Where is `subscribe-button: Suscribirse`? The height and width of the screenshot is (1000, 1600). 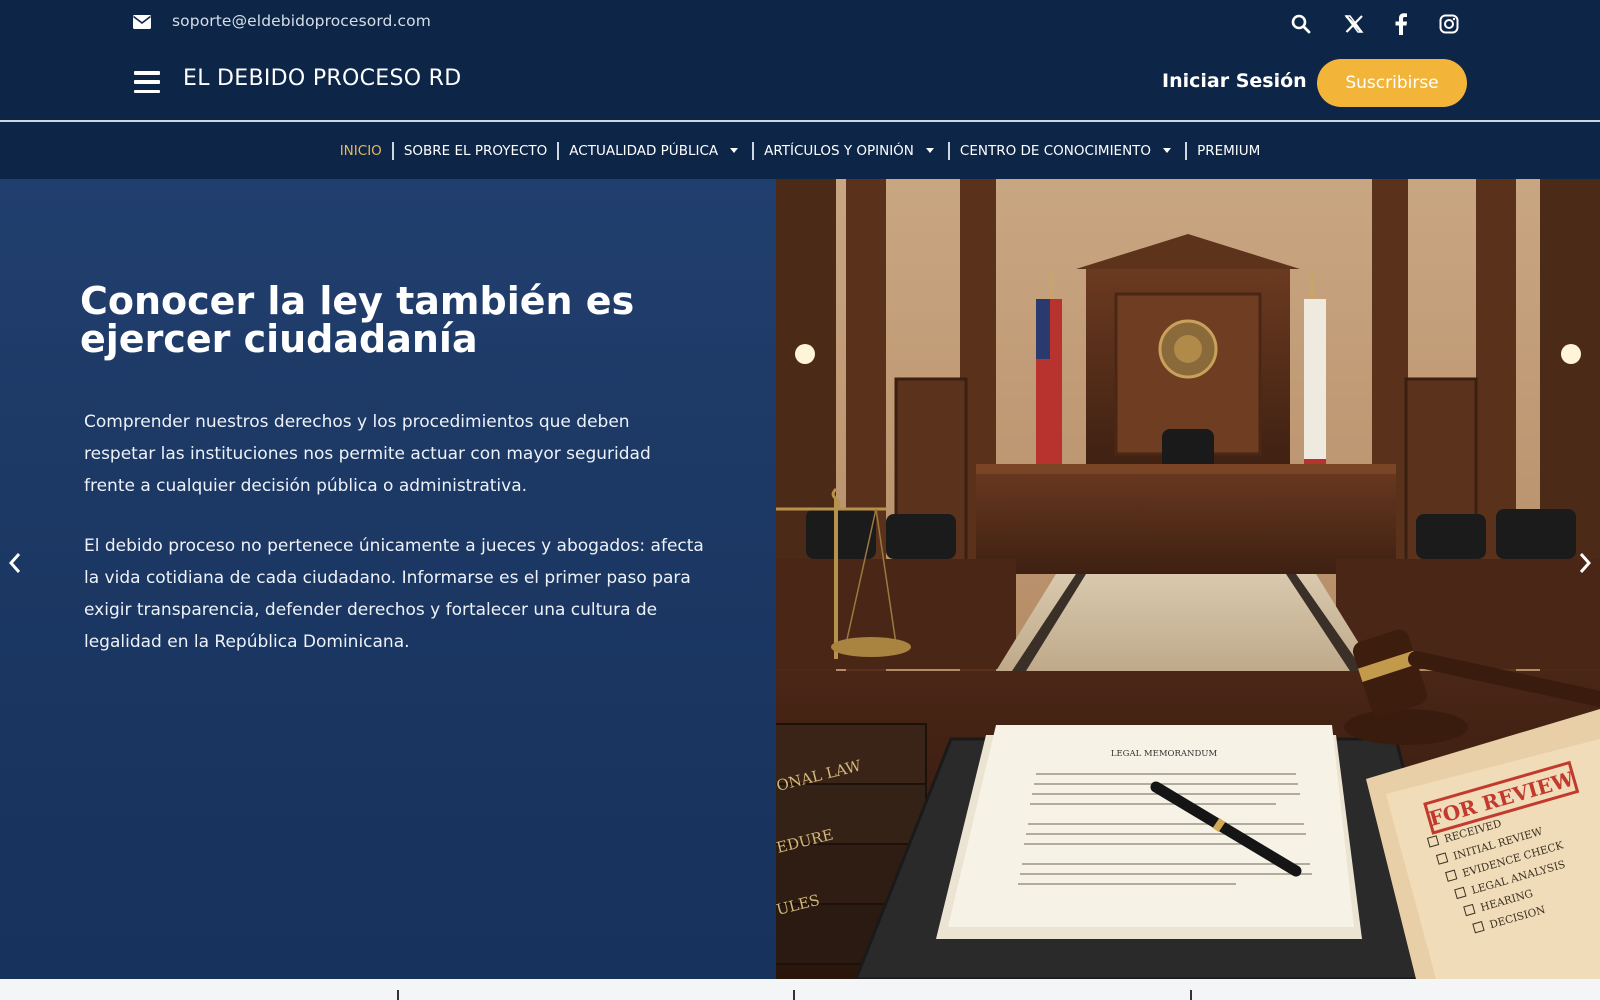
subscribe-button: Suscribirse is located at coordinates (1392, 83).